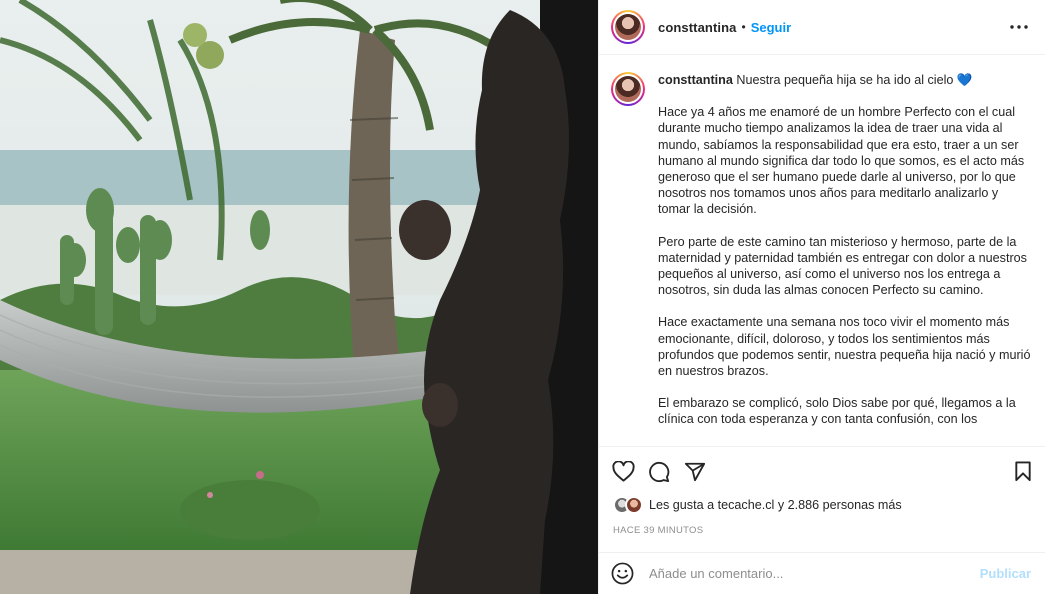  I want to click on publish-button: Publicar, so click(1005, 573).